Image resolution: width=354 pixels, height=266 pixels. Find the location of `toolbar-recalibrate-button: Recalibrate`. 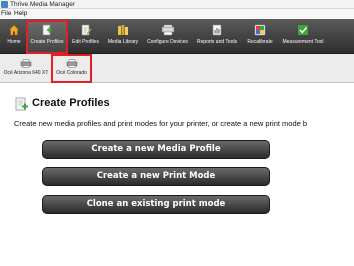

toolbar-recalibrate-button: Recalibrate is located at coordinates (260, 37).